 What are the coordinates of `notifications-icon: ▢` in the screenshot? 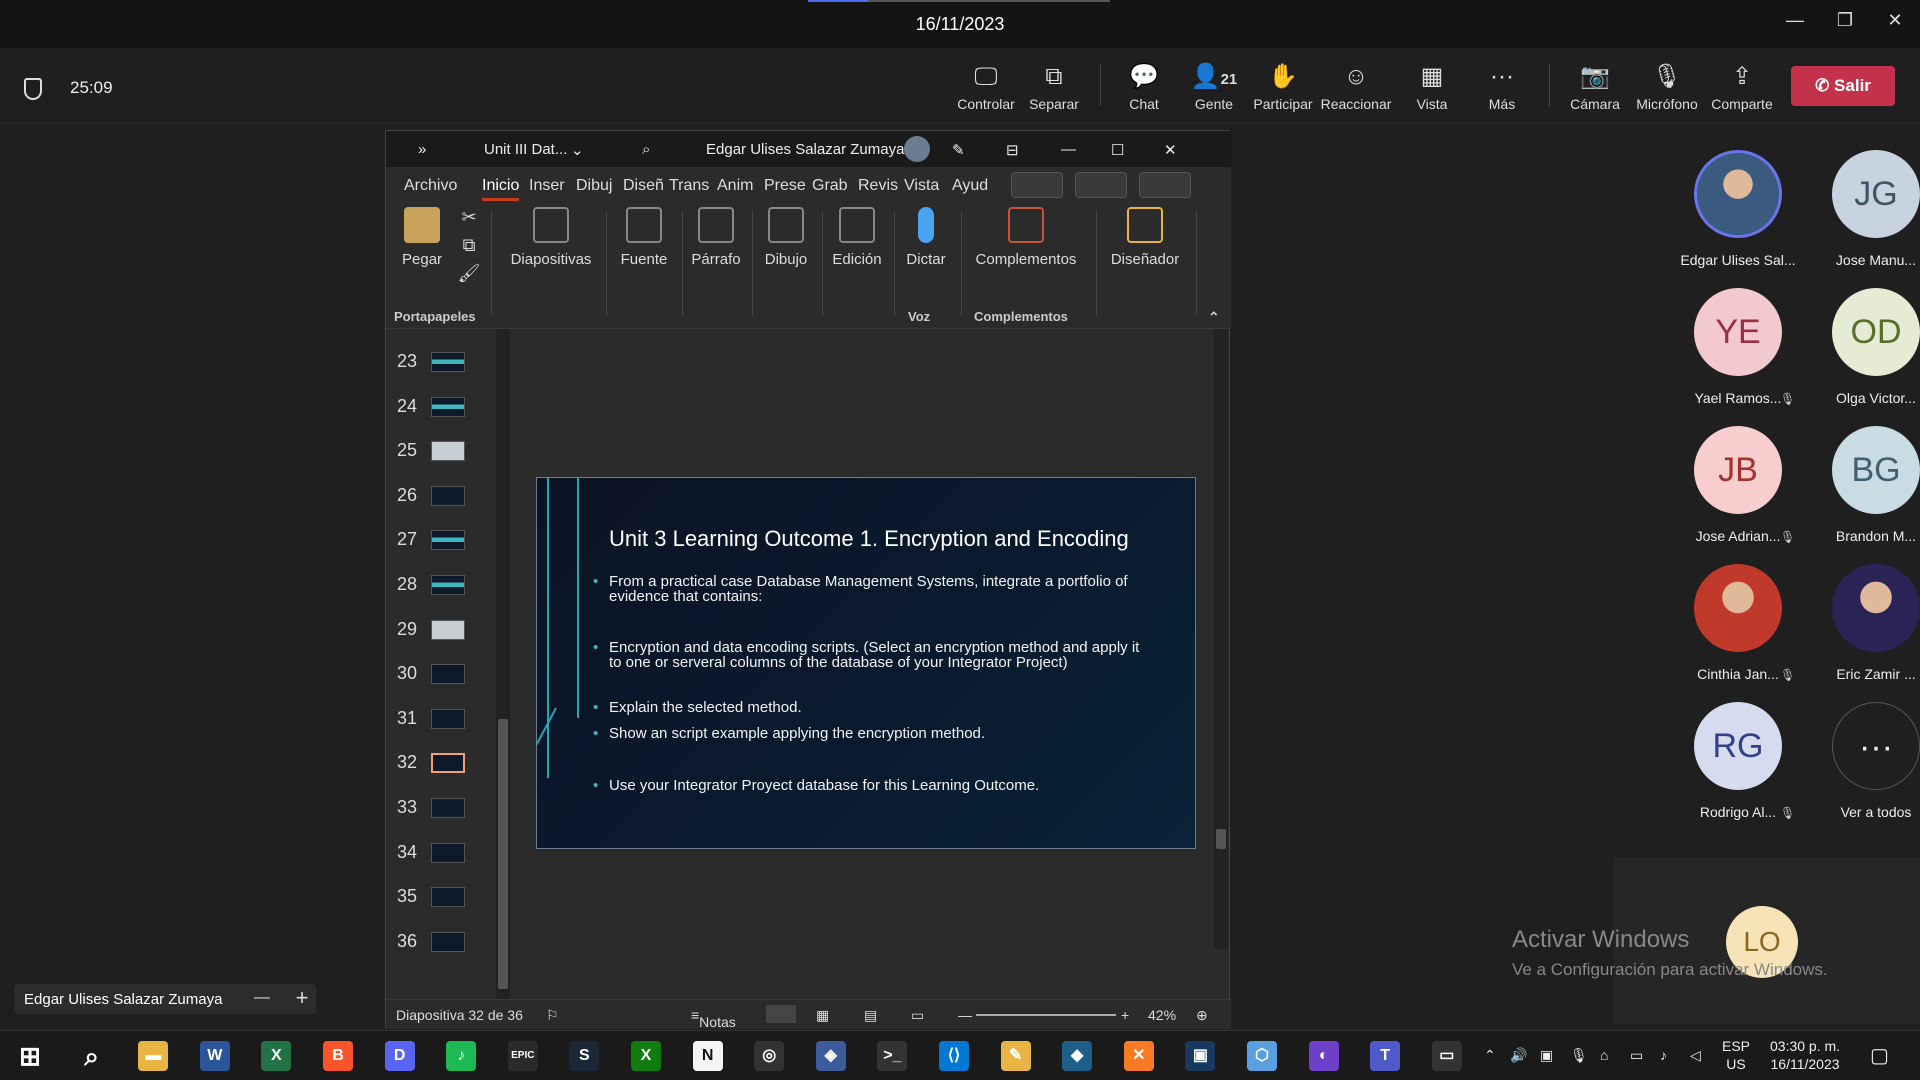 It's located at (1879, 1055).